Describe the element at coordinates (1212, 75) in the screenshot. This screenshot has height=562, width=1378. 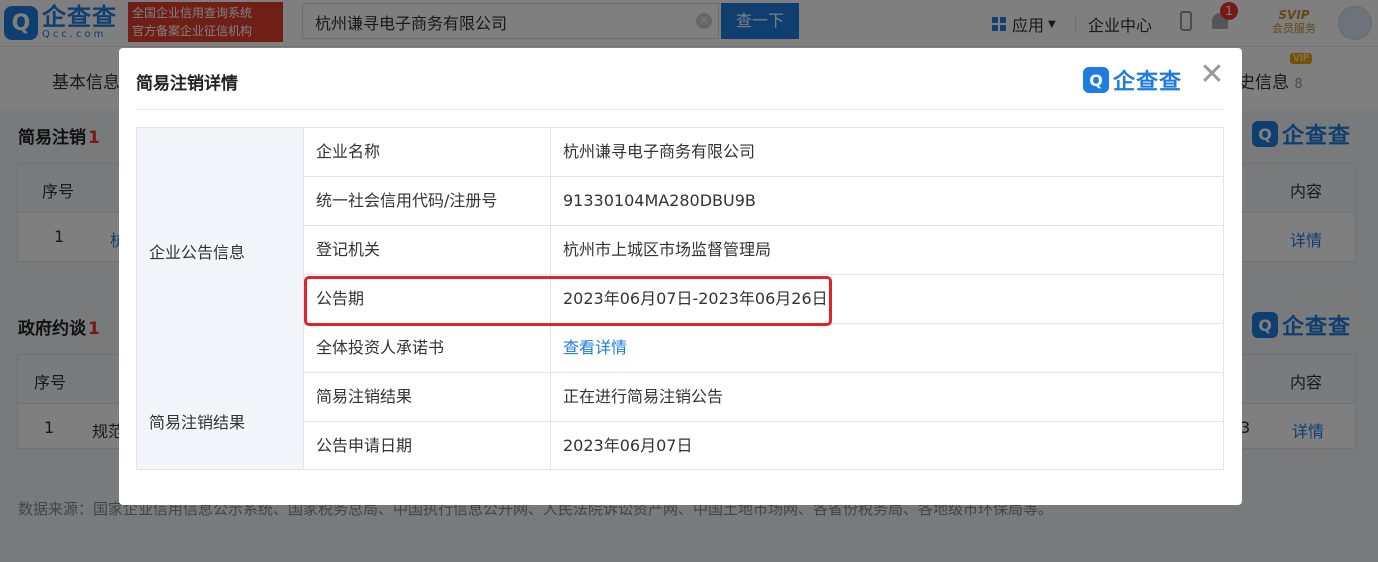
I see `close-icon: ✕` at that location.